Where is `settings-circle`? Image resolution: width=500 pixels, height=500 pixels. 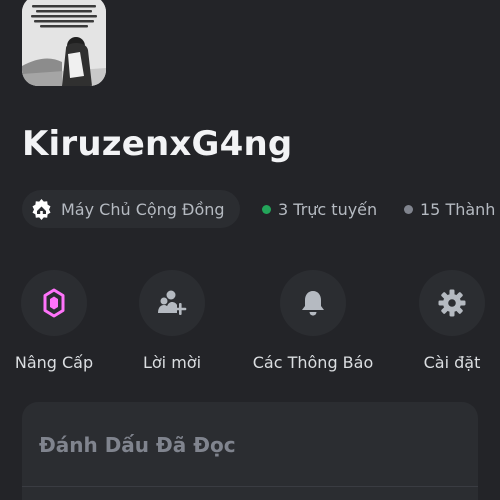
settings-circle is located at coordinates (452, 303).